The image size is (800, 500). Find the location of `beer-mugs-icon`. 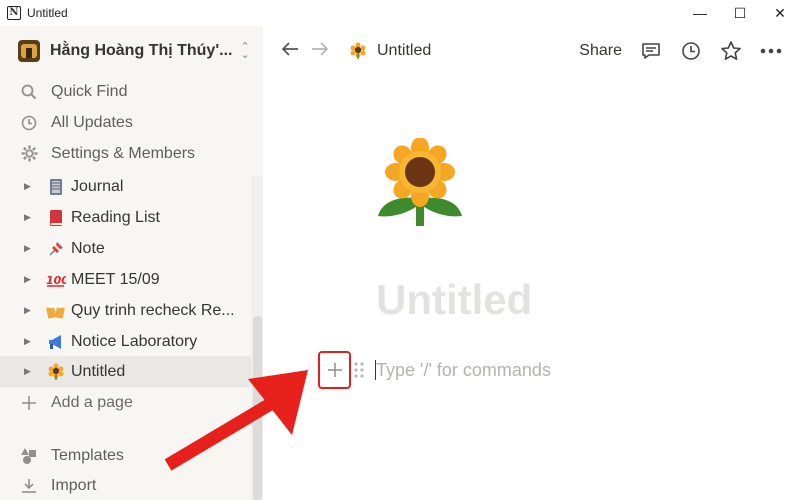

beer-mugs-icon is located at coordinates (56, 311).